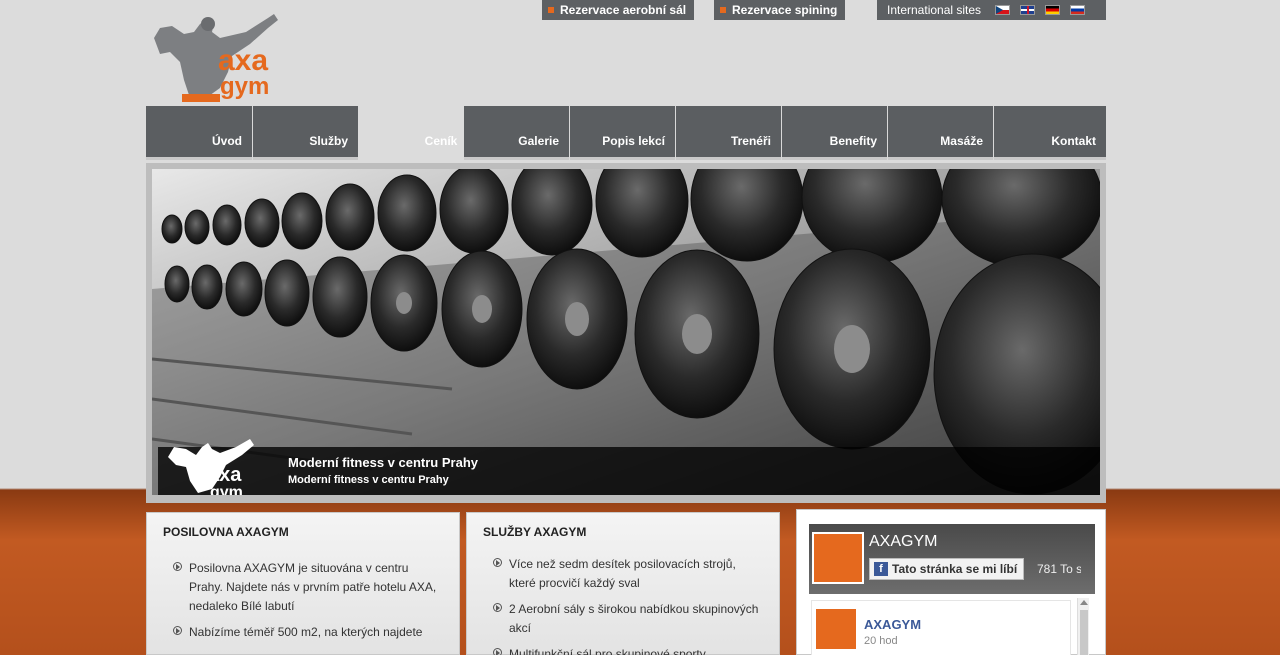 The image size is (1280, 655). What do you see at coordinates (1084, 632) in the screenshot?
I see `scroll-thumb` at bounding box center [1084, 632].